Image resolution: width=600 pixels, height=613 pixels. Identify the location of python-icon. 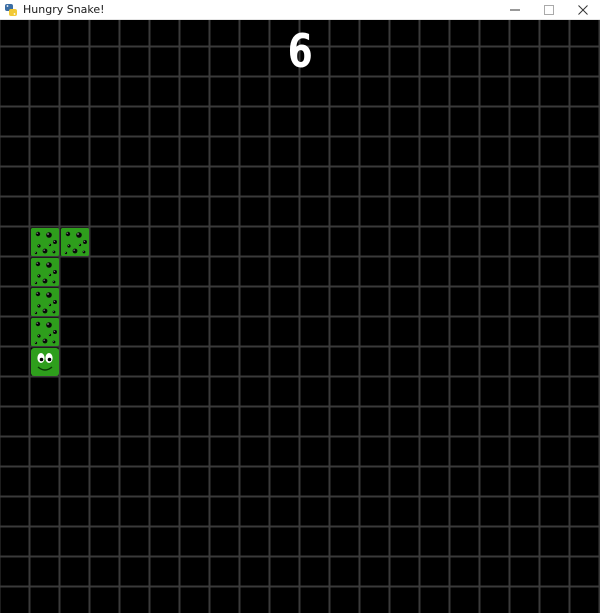
(11, 9).